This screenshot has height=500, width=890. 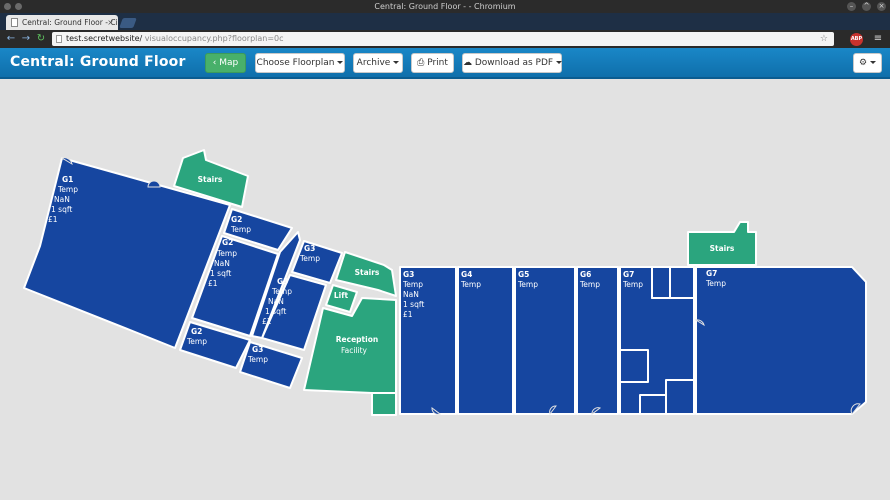 I want to click on window-title-bar: Central: Ground Floor - - Chromium – ^ ×, so click(x=445, y=6).